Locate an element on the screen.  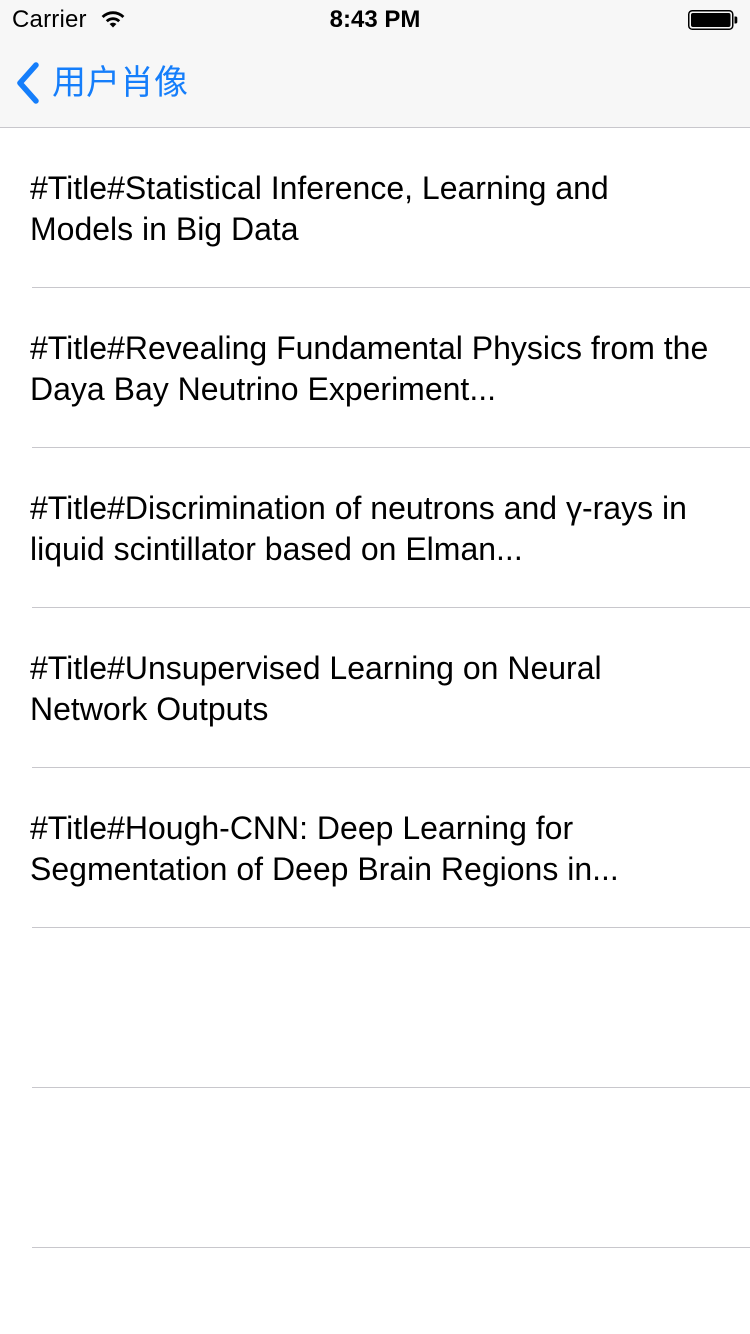
status-bar: Carrier 8:43 PM is located at coordinates (375, 20).